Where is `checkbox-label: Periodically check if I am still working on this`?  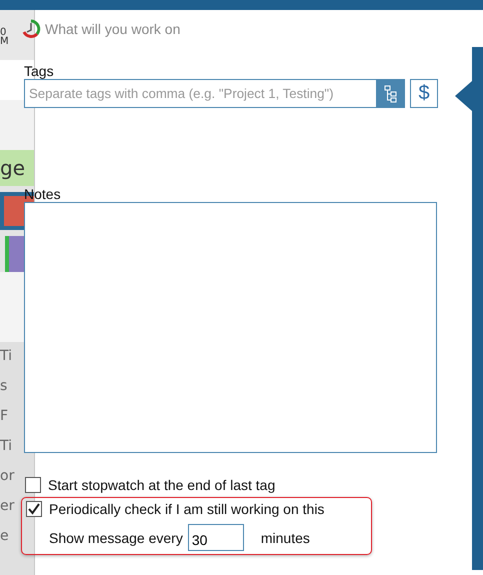
checkbox-label: Periodically check if I am still working on this is located at coordinates (186, 509).